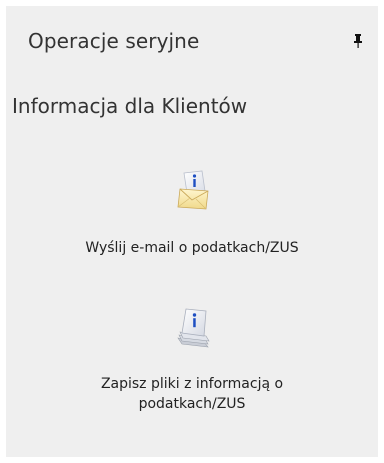  What do you see at coordinates (130, 106) in the screenshot?
I see `section-title: Informacja dla Klientów` at bounding box center [130, 106].